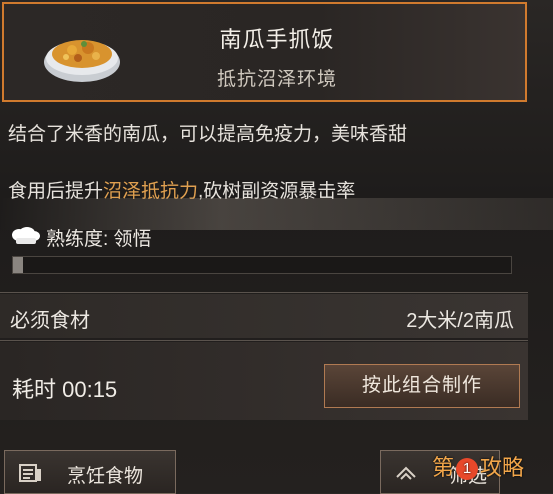 This screenshot has width=553, height=494. Describe the element at coordinates (30, 473) in the screenshot. I see `list-icon` at that location.